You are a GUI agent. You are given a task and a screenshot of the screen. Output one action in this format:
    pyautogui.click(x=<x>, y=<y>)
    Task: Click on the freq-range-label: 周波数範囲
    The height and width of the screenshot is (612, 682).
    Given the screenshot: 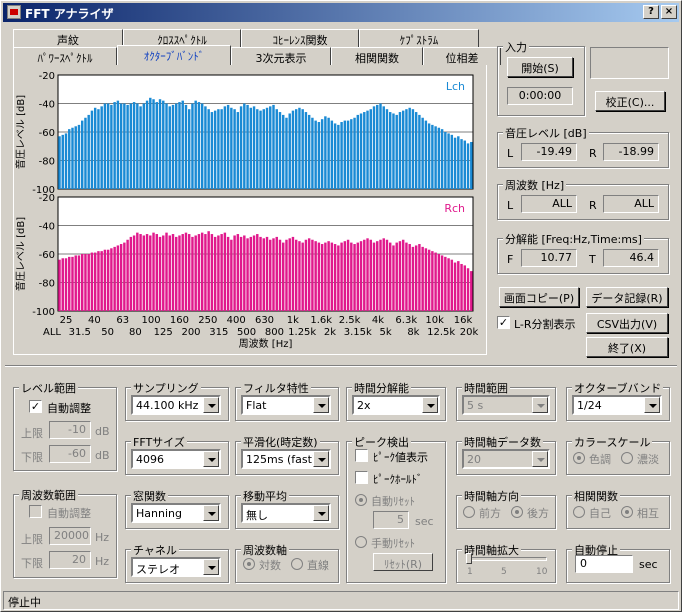 What is the action you would take?
    pyautogui.click(x=48, y=495)
    